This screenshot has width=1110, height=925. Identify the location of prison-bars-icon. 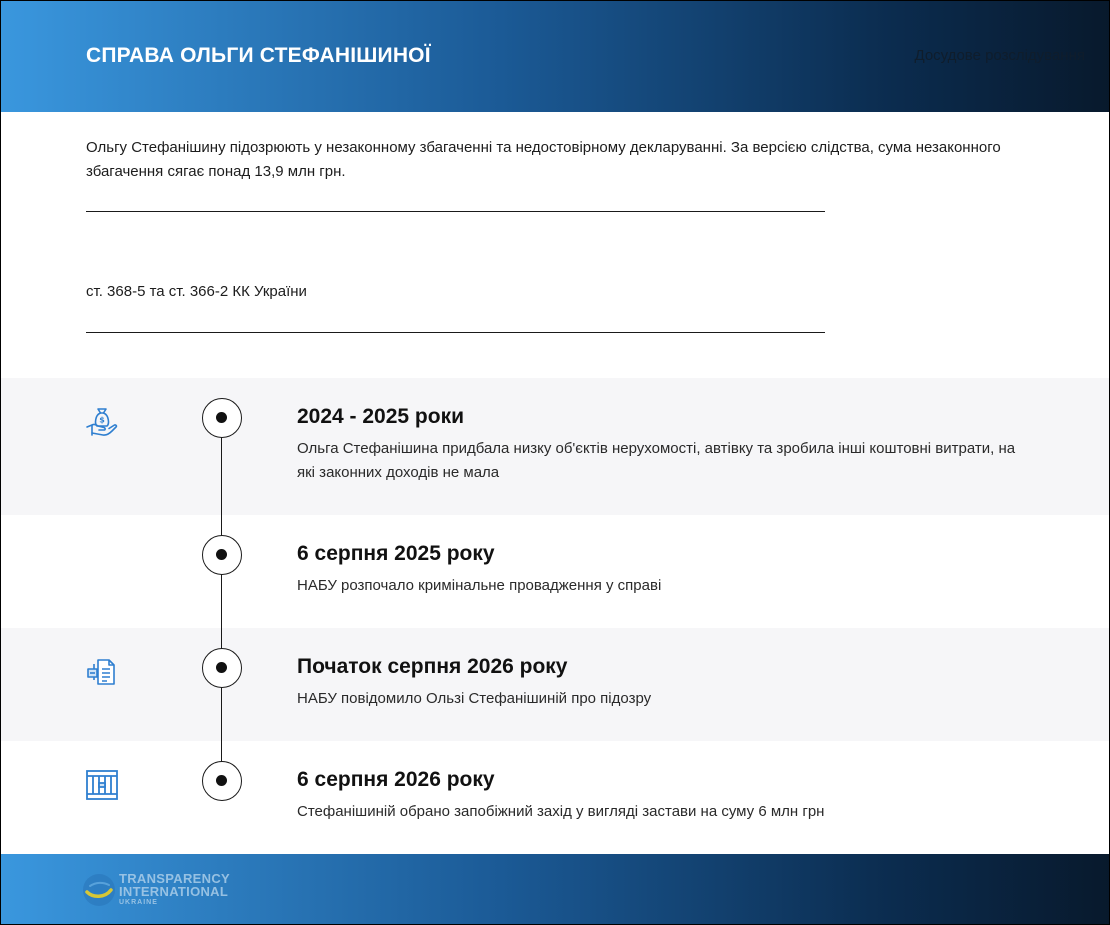
(102, 785).